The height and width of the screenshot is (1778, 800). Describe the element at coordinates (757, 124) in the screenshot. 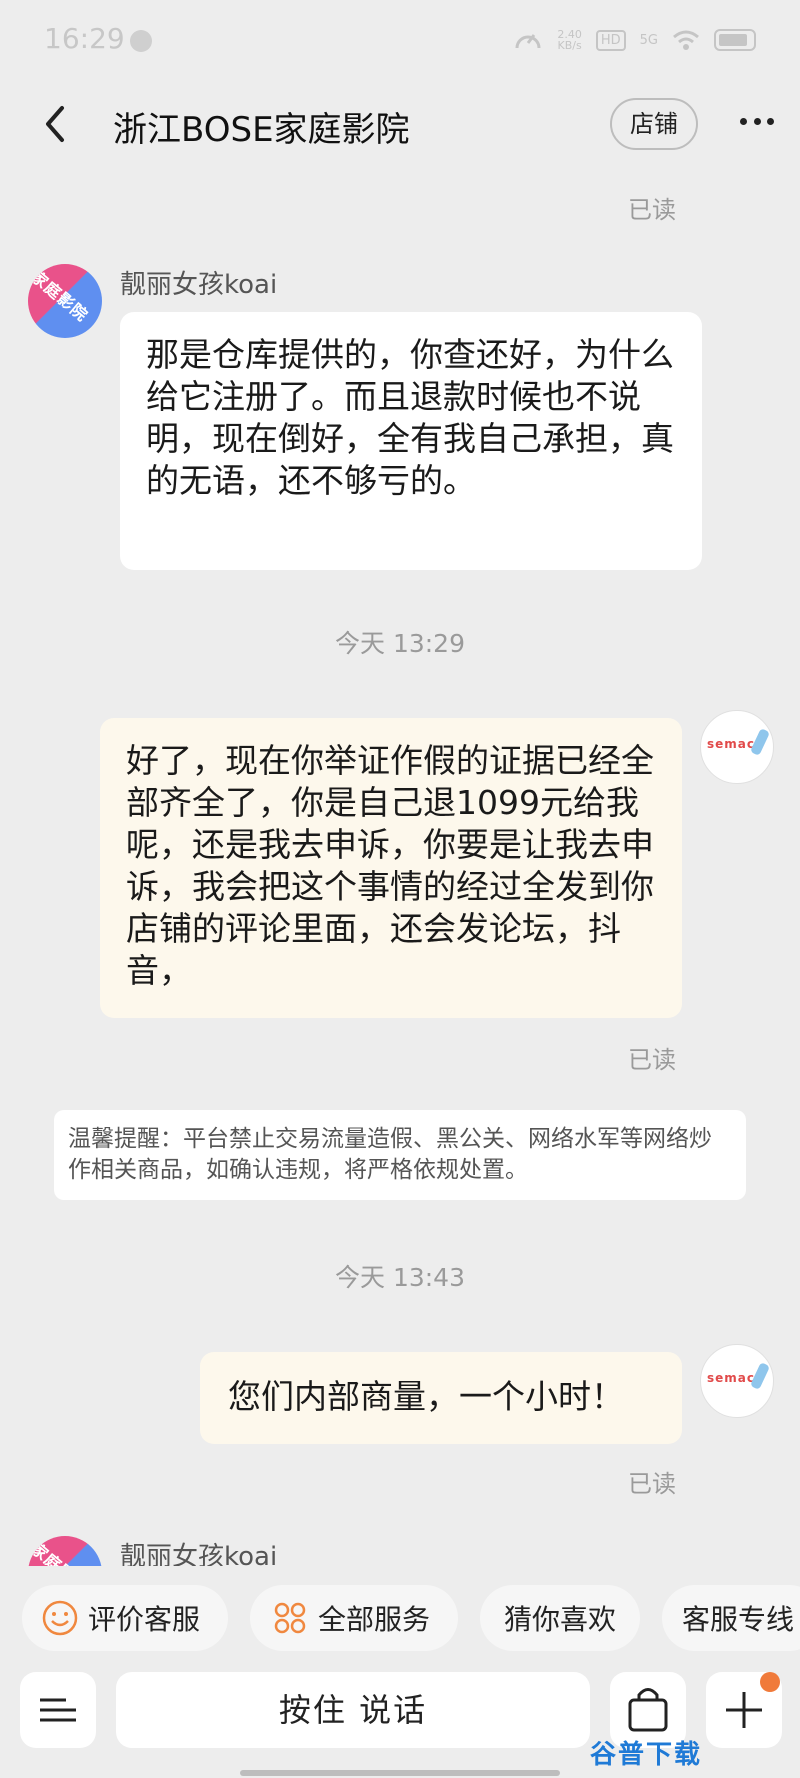

I see `more-icon` at that location.